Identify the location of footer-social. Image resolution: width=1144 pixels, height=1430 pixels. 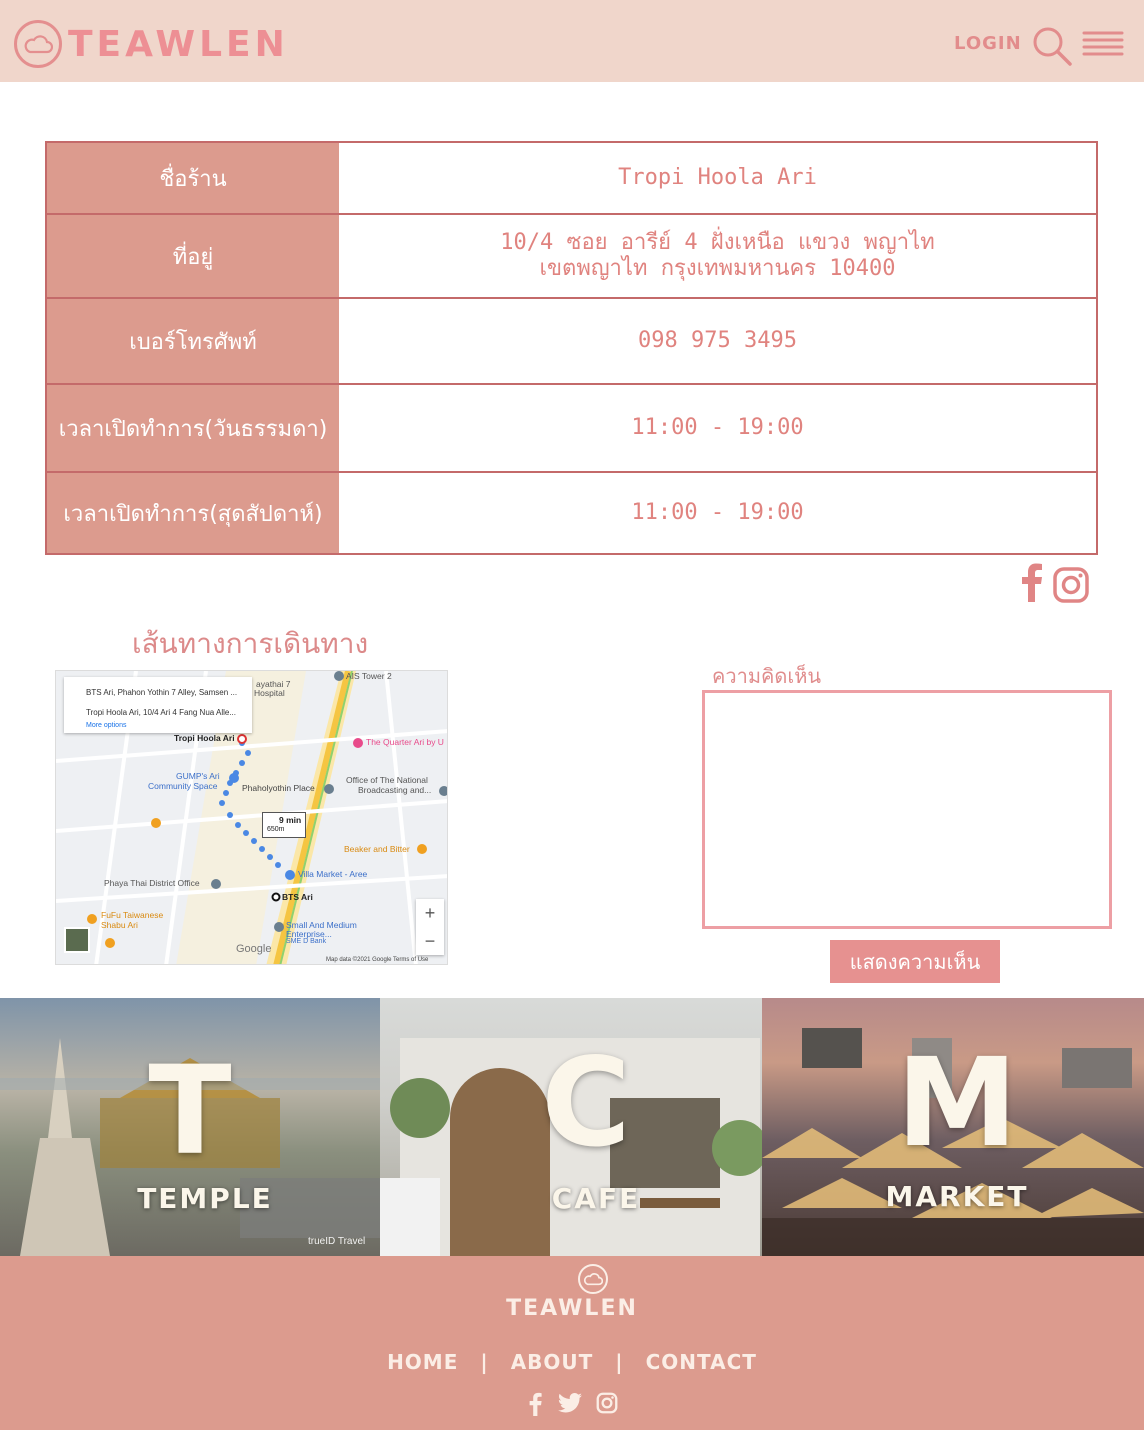
(572, 1404).